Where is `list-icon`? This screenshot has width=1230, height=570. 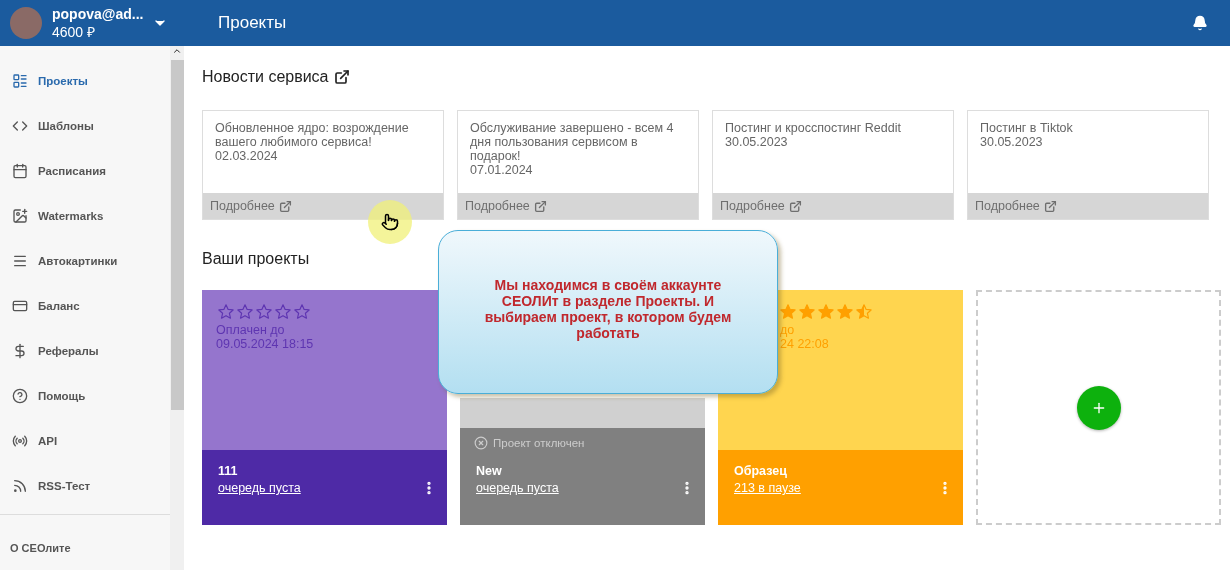
list-icon is located at coordinates (20, 80).